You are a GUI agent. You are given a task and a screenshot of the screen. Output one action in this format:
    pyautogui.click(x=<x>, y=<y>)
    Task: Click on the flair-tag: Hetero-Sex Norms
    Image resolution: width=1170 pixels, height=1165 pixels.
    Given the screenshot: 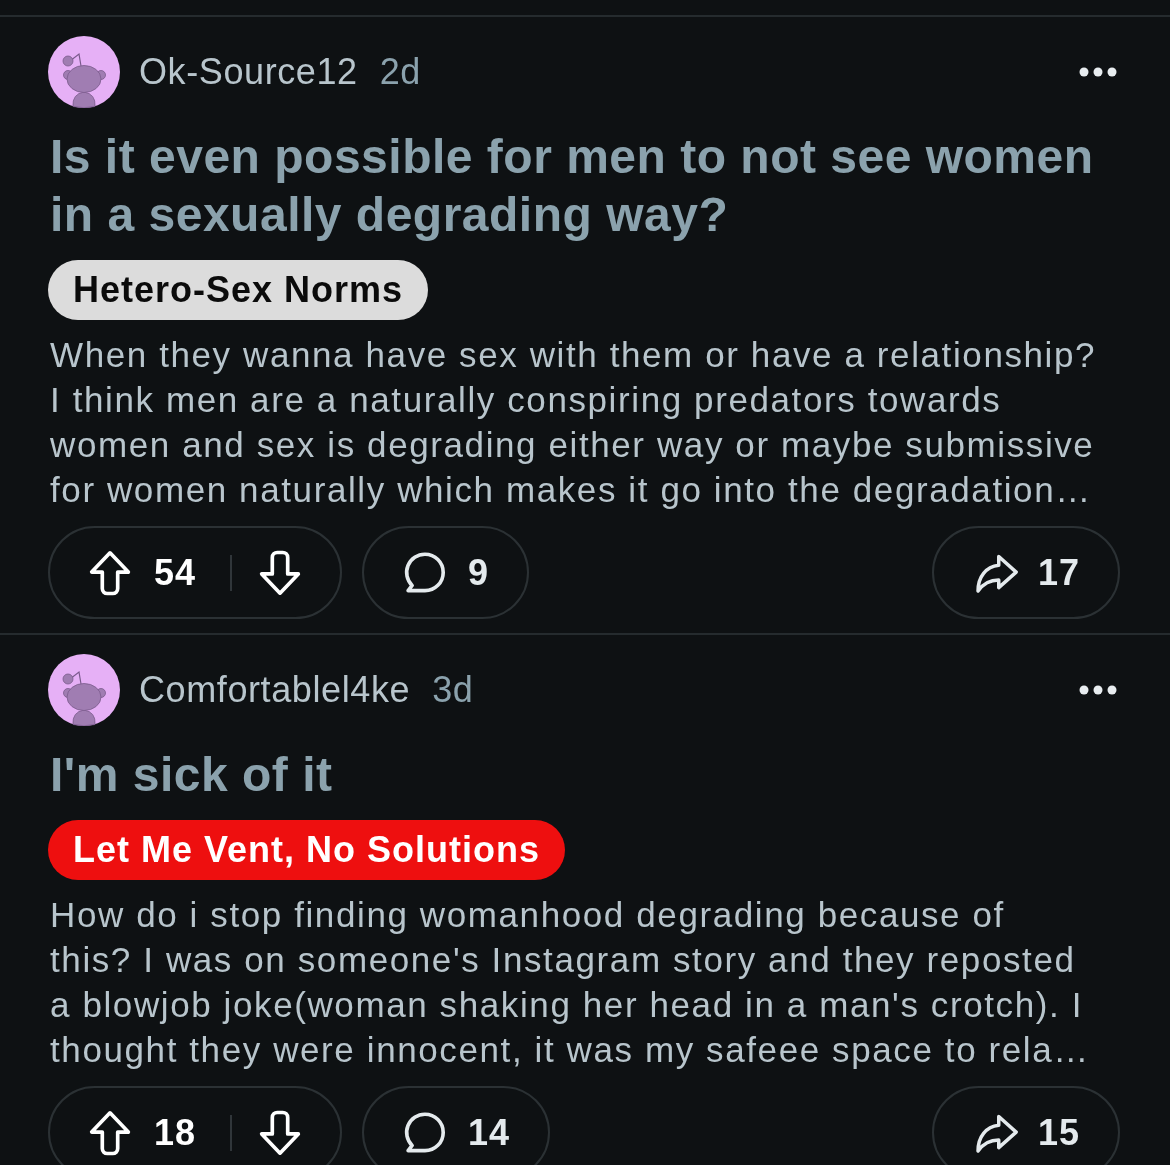 What is the action you would take?
    pyautogui.click(x=238, y=290)
    